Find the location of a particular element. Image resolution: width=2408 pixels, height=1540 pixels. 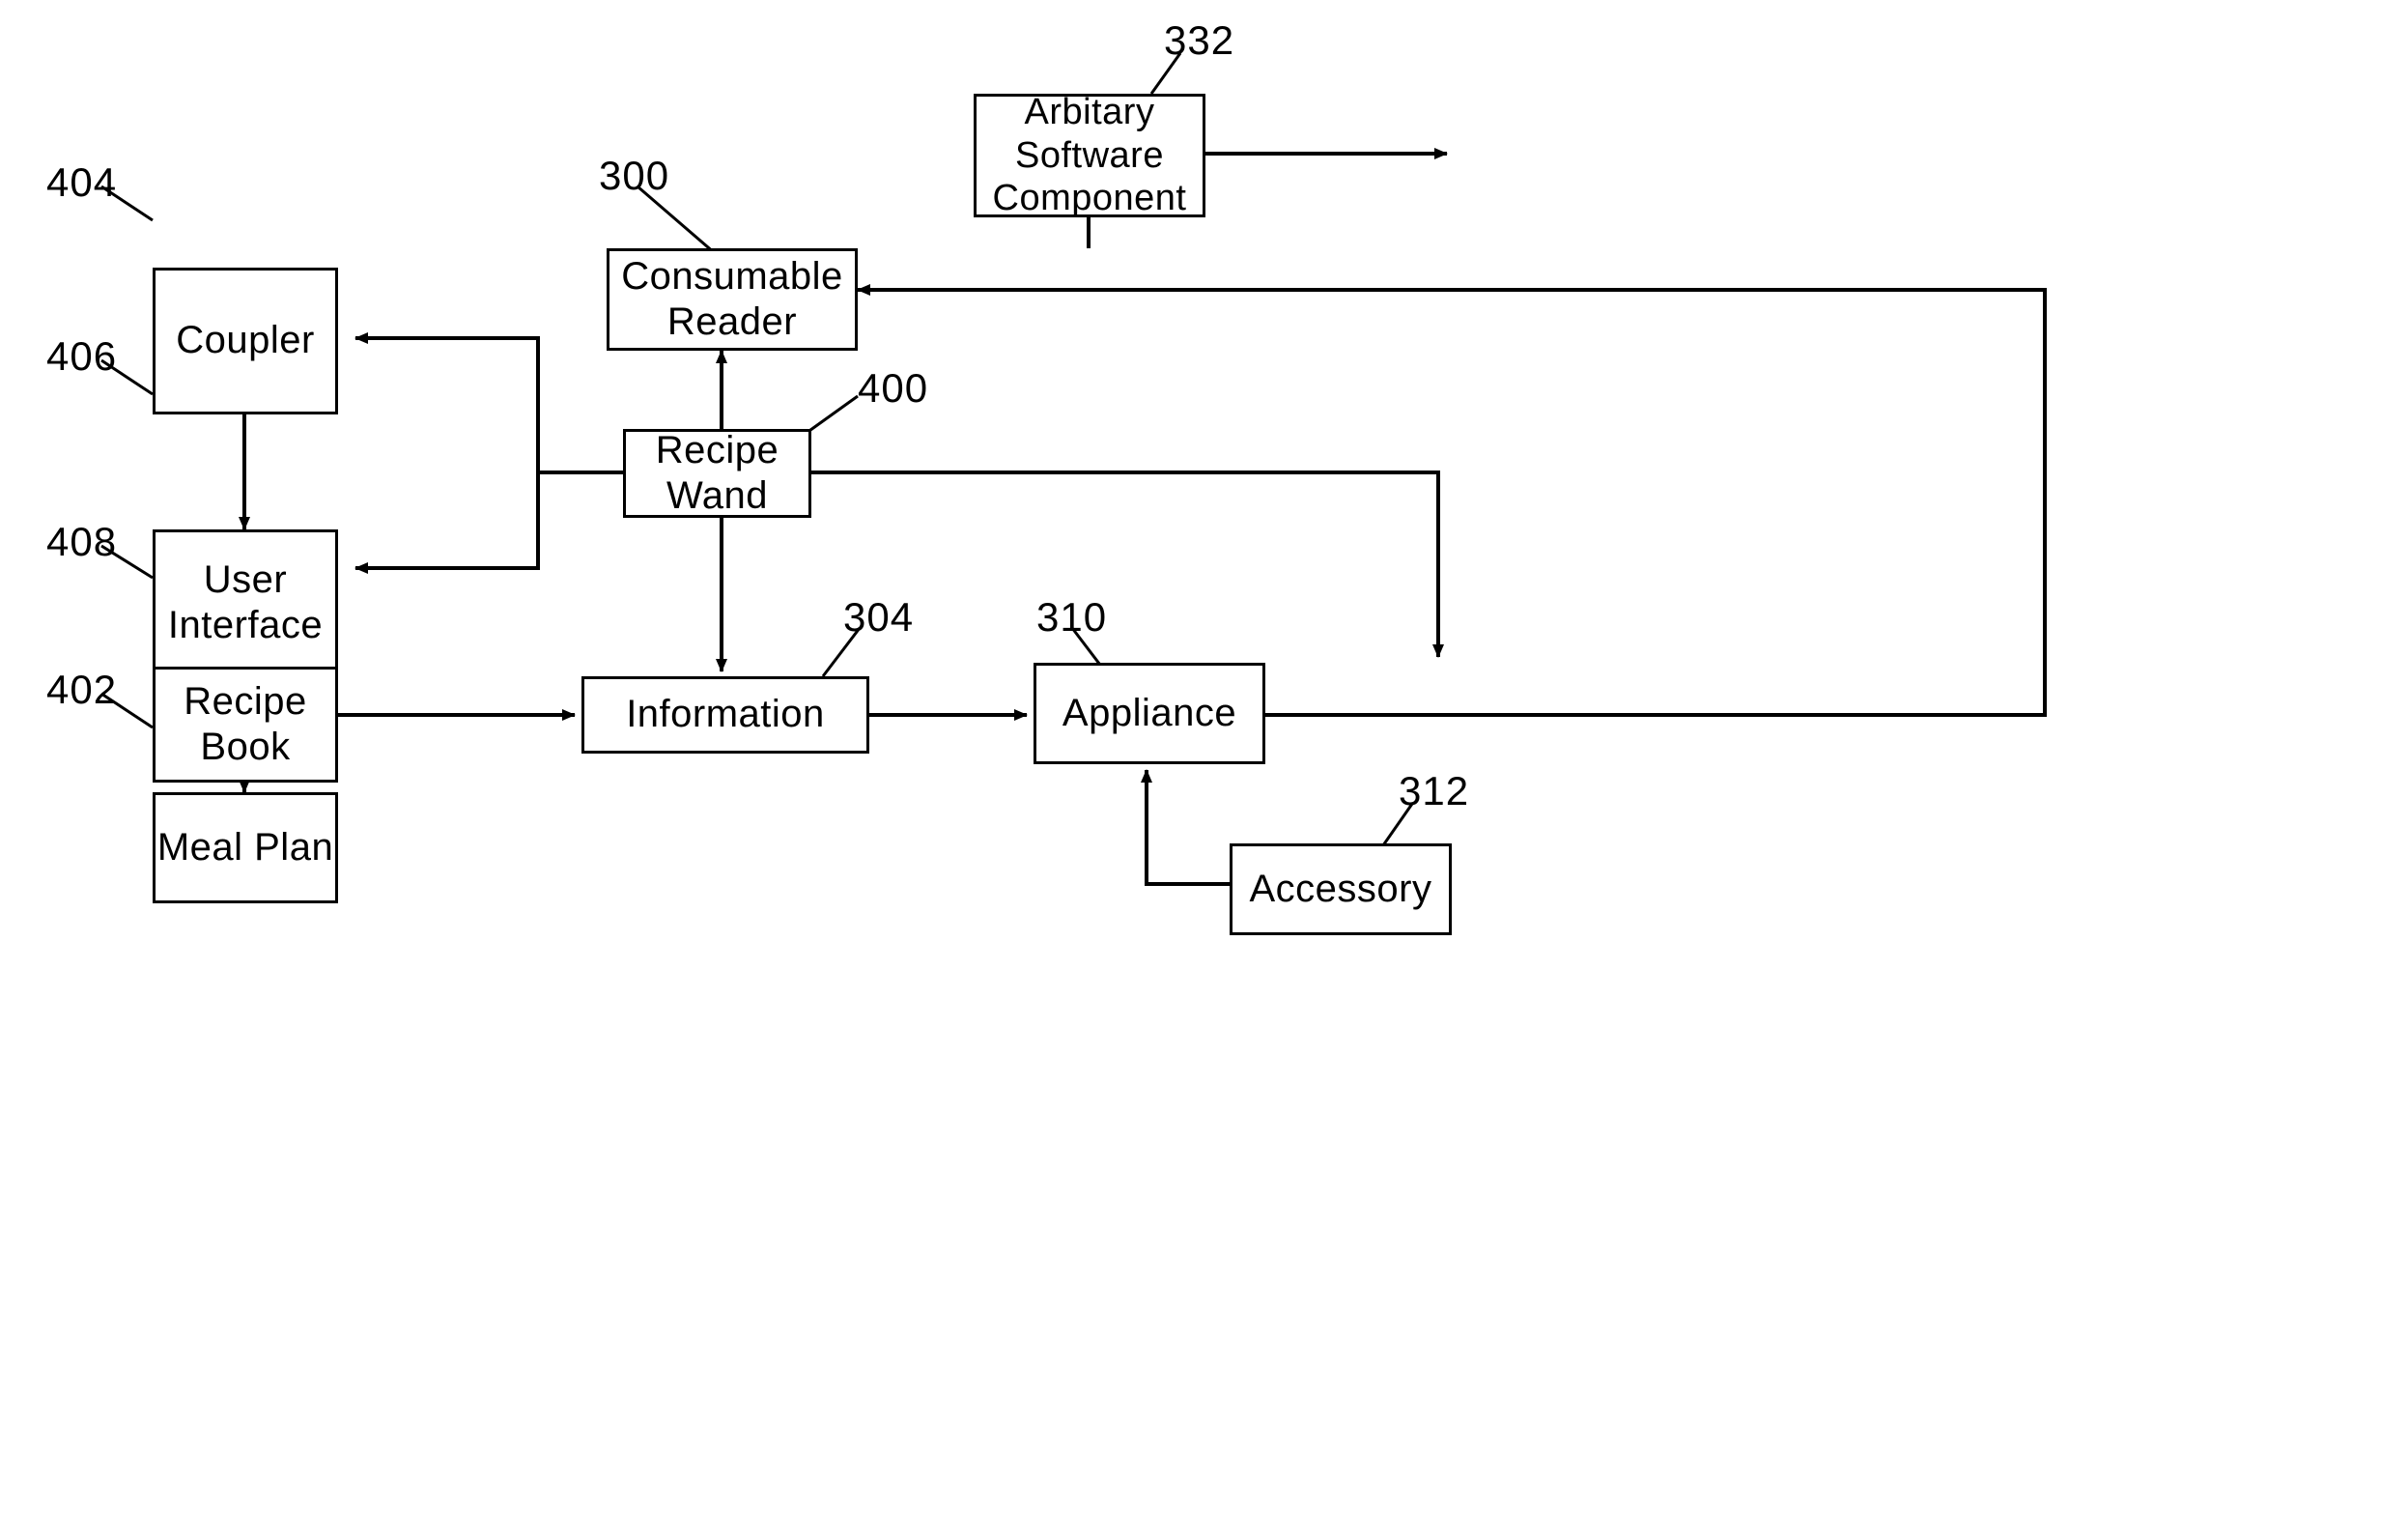

node-consumable-reader: Consumable Reader is located at coordinates (732, 299).